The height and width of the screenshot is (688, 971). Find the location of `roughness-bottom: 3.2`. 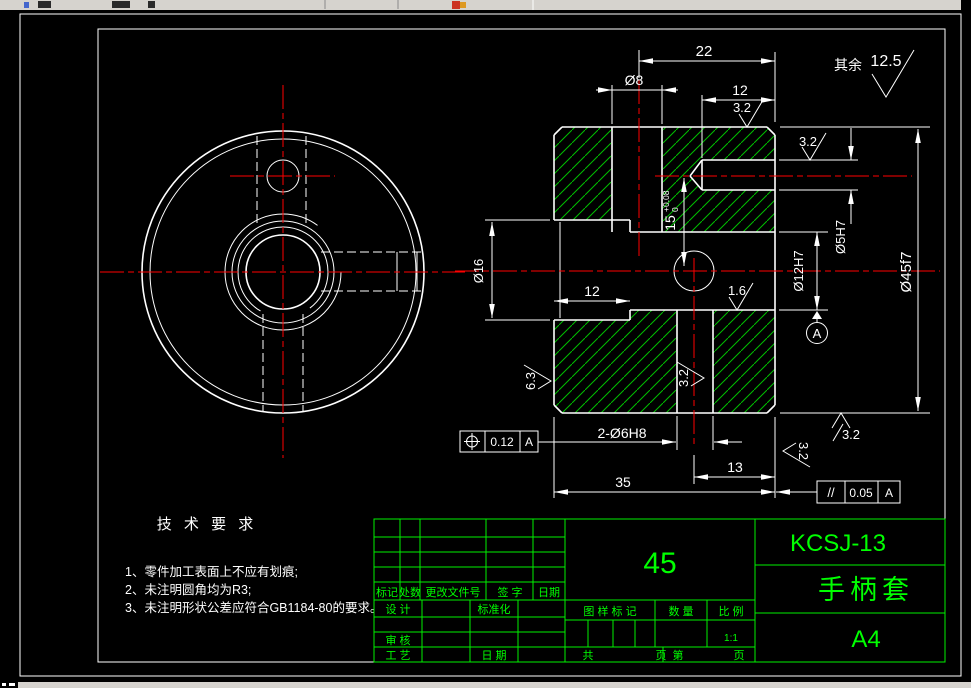

roughness-bottom: 3.2 is located at coordinates (851, 434).